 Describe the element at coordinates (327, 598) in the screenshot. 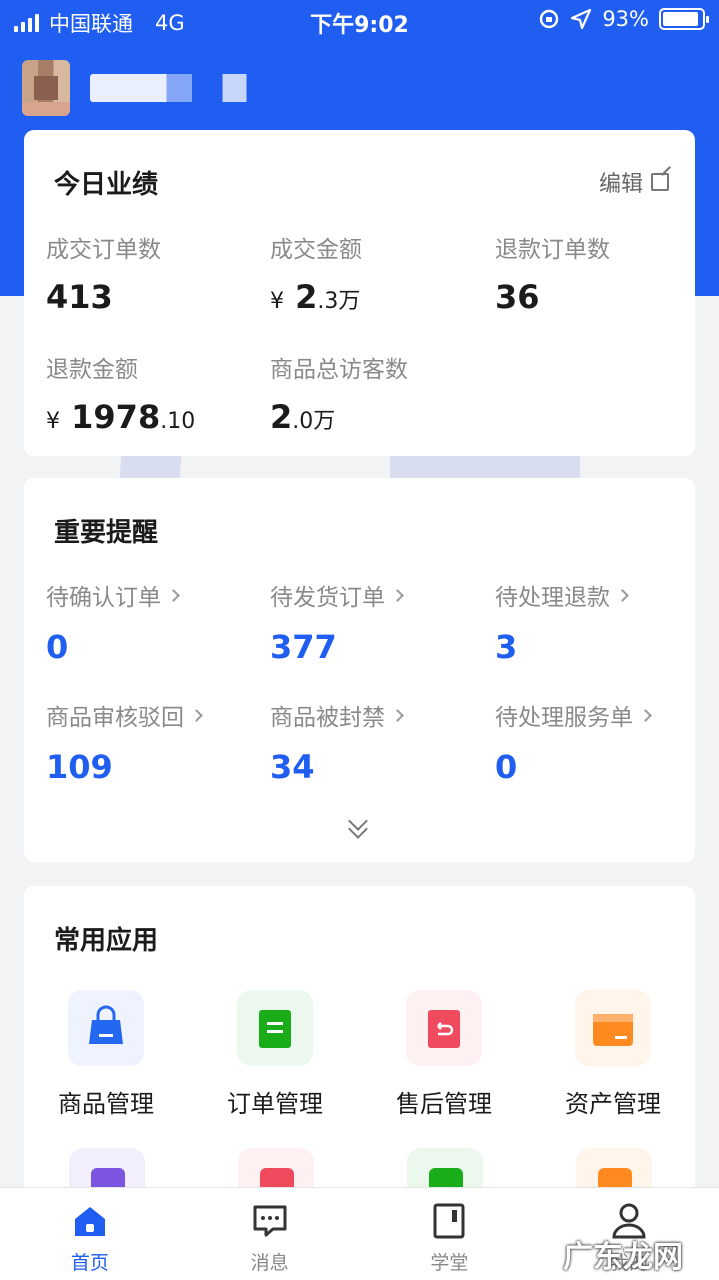

I see `reminder-label: 待发货订单` at that location.